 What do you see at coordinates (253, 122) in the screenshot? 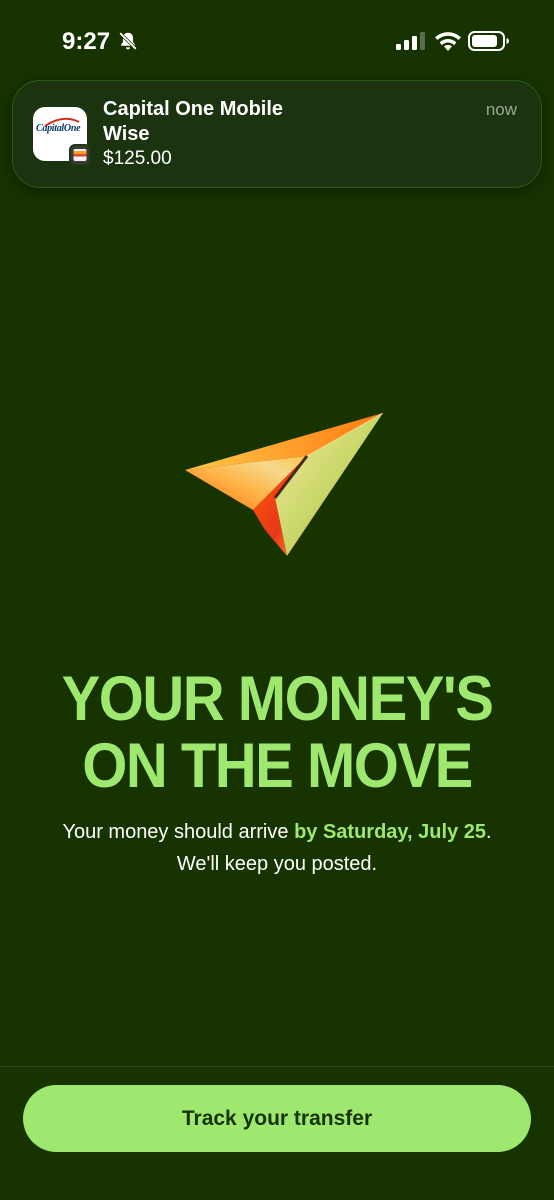
I see `notification-title: Capital One Mobile Wise` at bounding box center [253, 122].